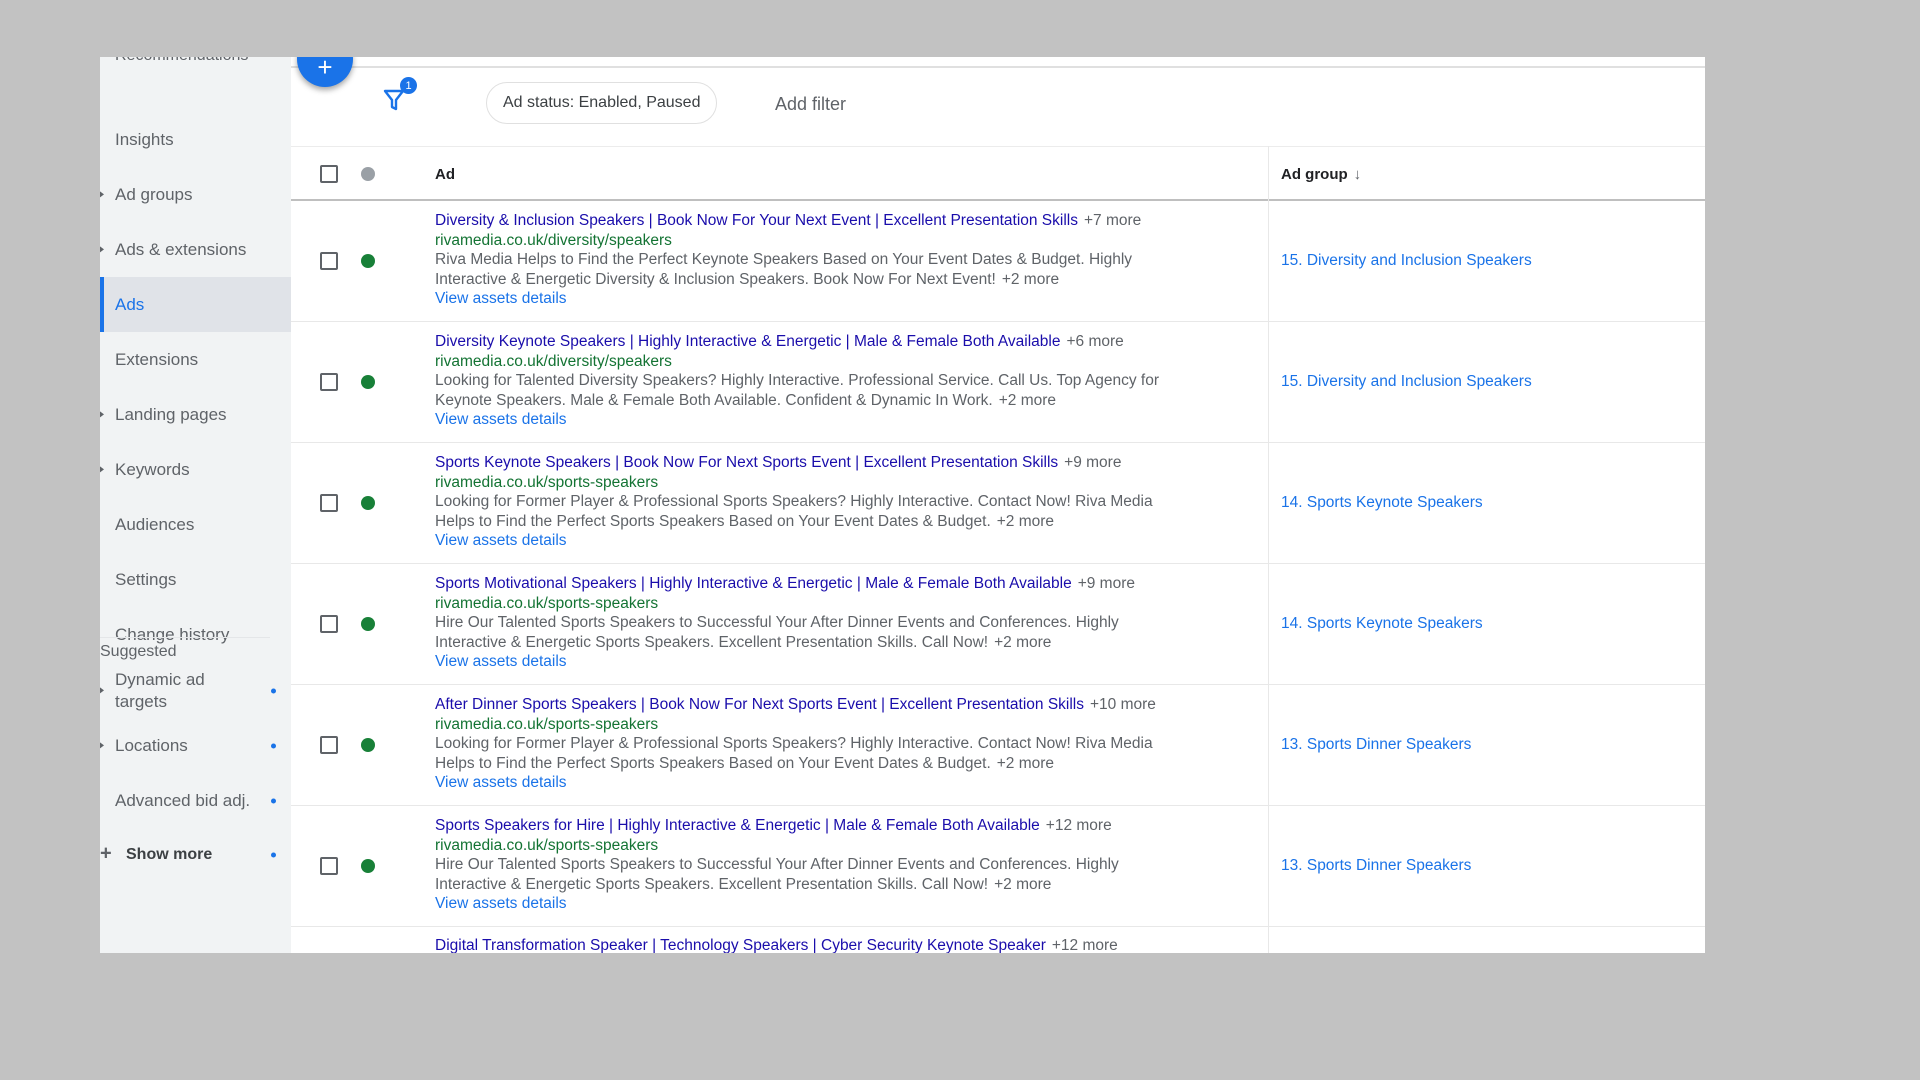  Describe the element at coordinates (181, 61) in the screenshot. I see `sidebar-item-recommendations: Recommendations` at that location.